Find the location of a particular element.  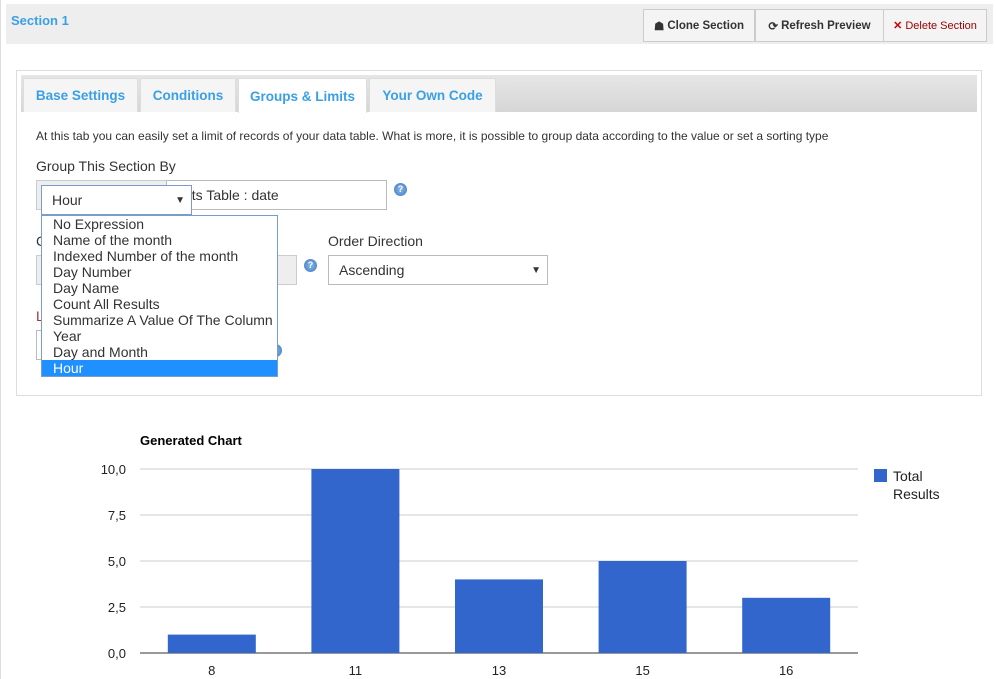

x-tick-label: 8 is located at coordinates (211, 670).